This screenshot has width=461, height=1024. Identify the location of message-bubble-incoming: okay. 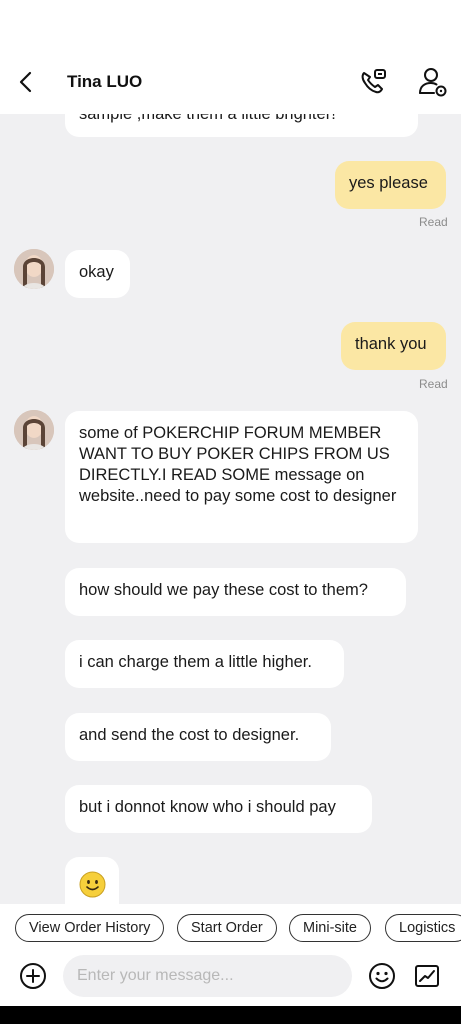
(97, 274).